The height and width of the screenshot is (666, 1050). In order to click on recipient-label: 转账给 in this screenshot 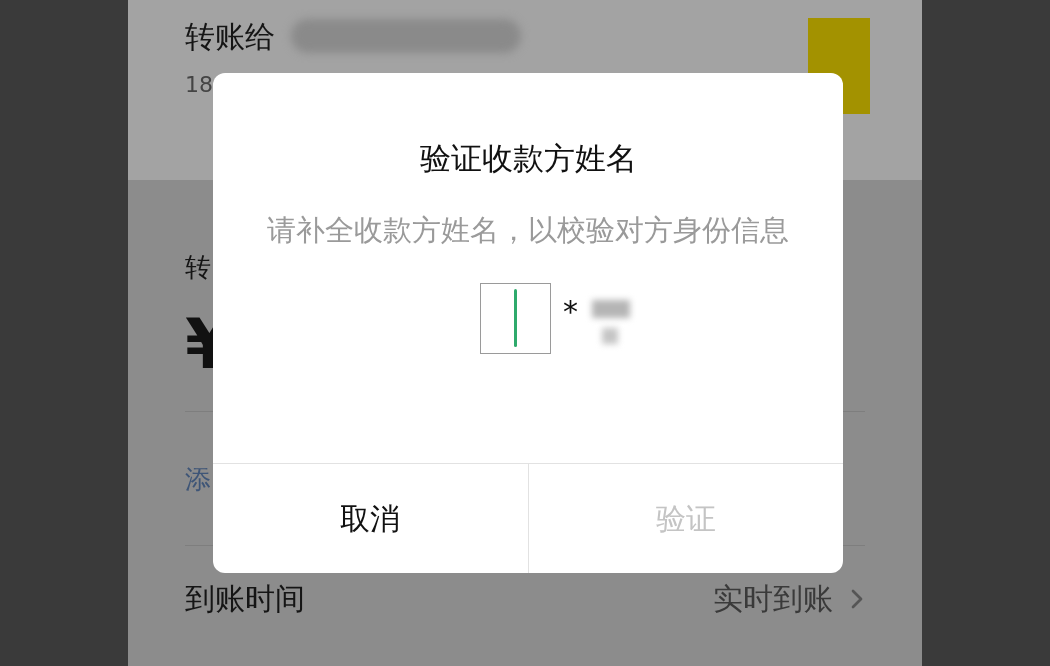, I will do `click(230, 36)`.